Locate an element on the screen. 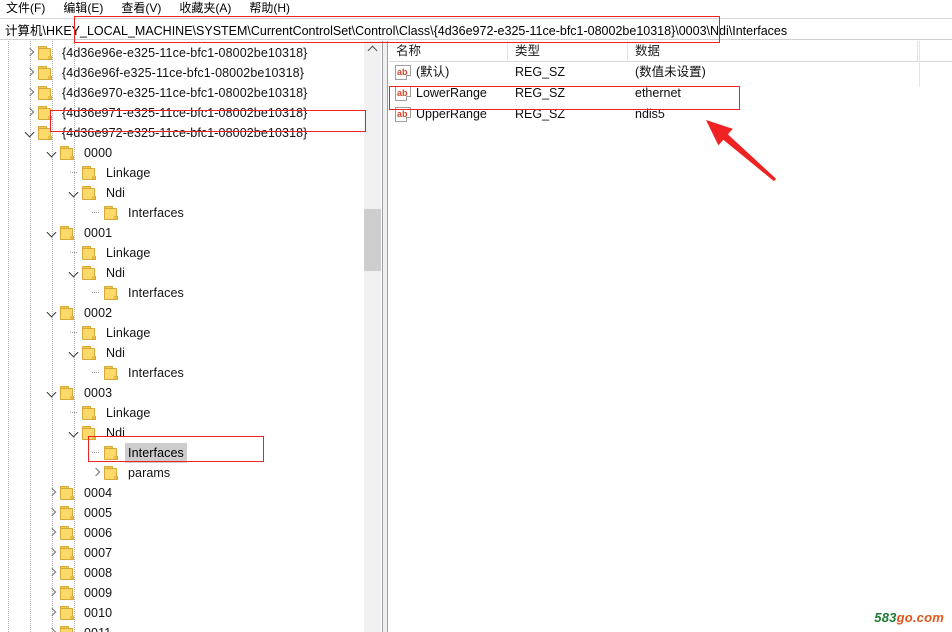 Image resolution: width=952 pixels, height=632 pixels. table-row: LowerRange REG_SZ ethernet is located at coordinates (670, 93).